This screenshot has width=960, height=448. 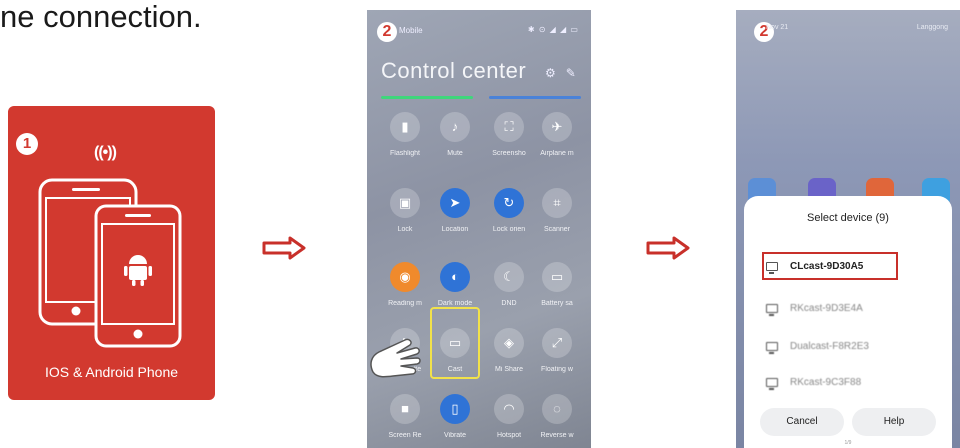 What do you see at coordinates (813, 382) in the screenshot?
I see `device-item: RKcast-9C3F88` at bounding box center [813, 382].